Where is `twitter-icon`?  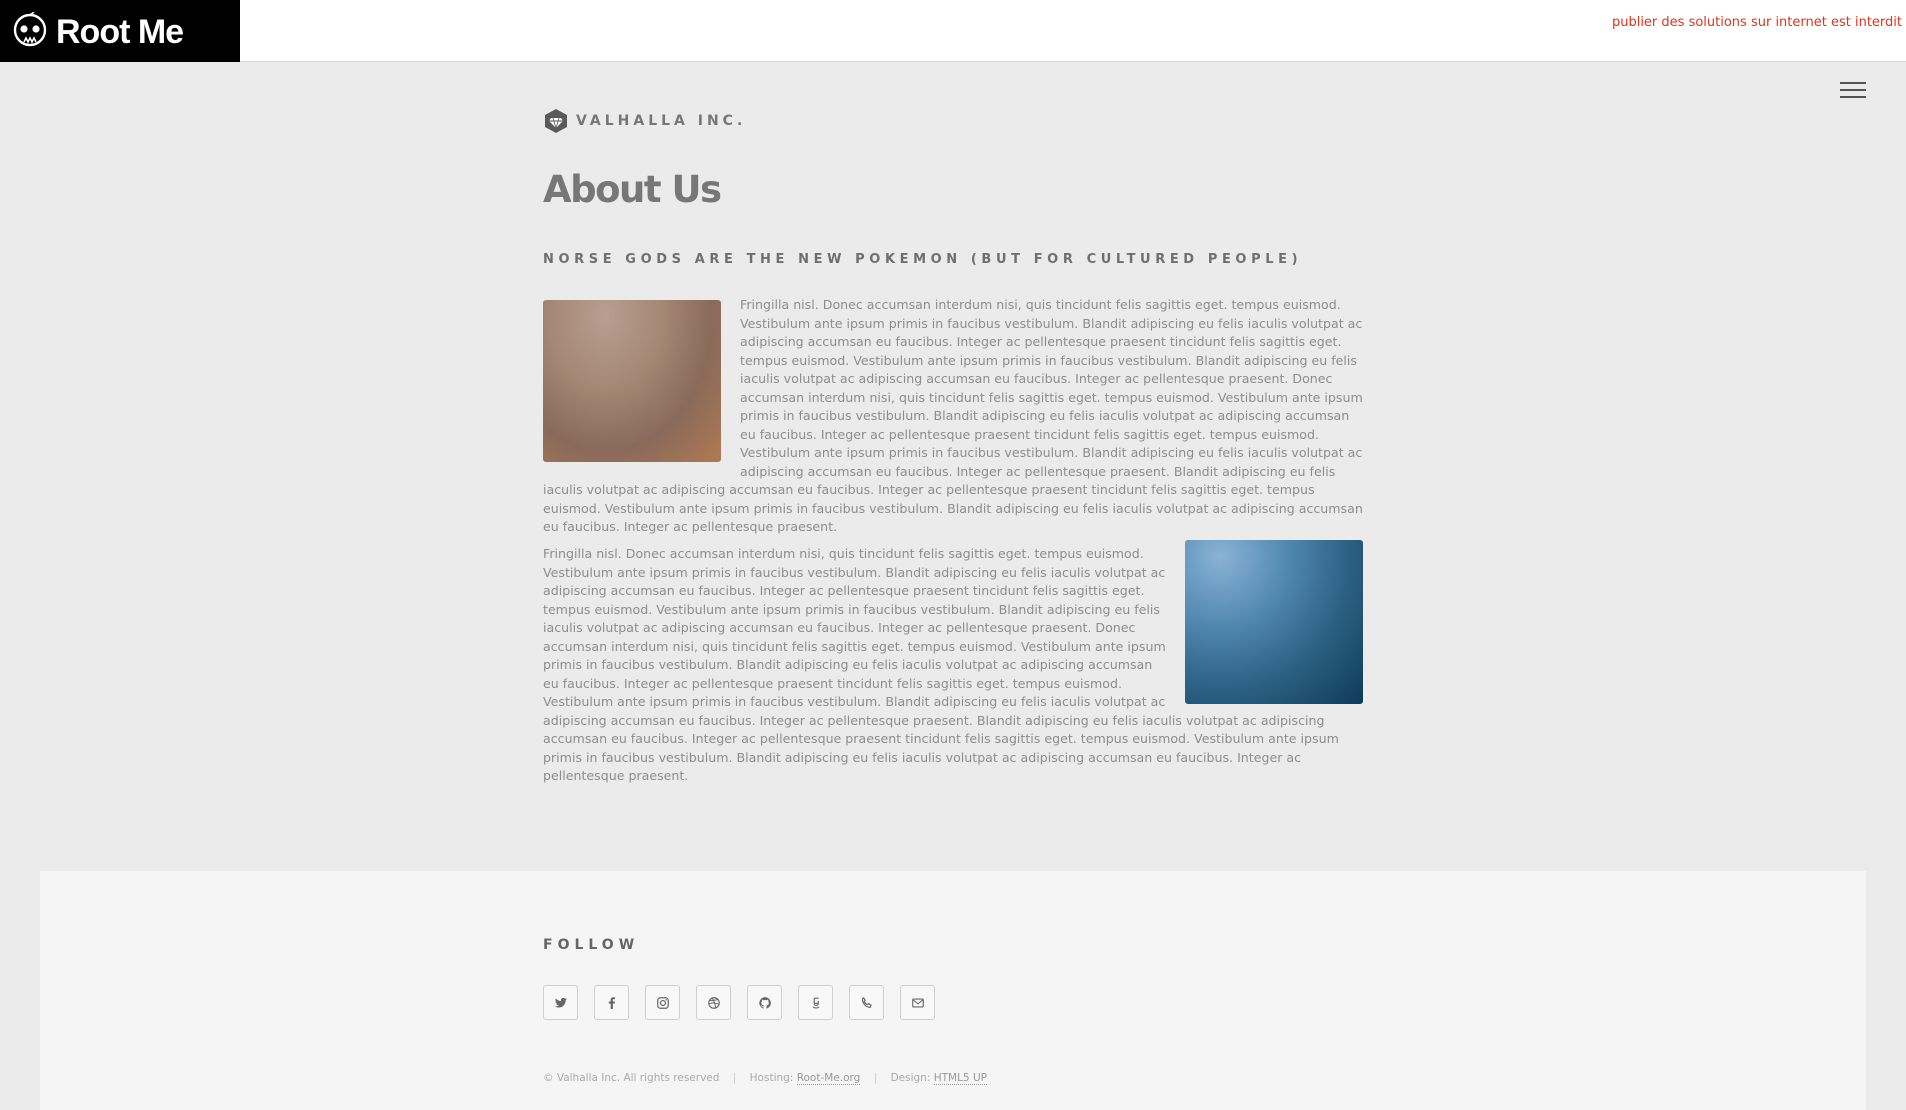 twitter-icon is located at coordinates (560, 1002).